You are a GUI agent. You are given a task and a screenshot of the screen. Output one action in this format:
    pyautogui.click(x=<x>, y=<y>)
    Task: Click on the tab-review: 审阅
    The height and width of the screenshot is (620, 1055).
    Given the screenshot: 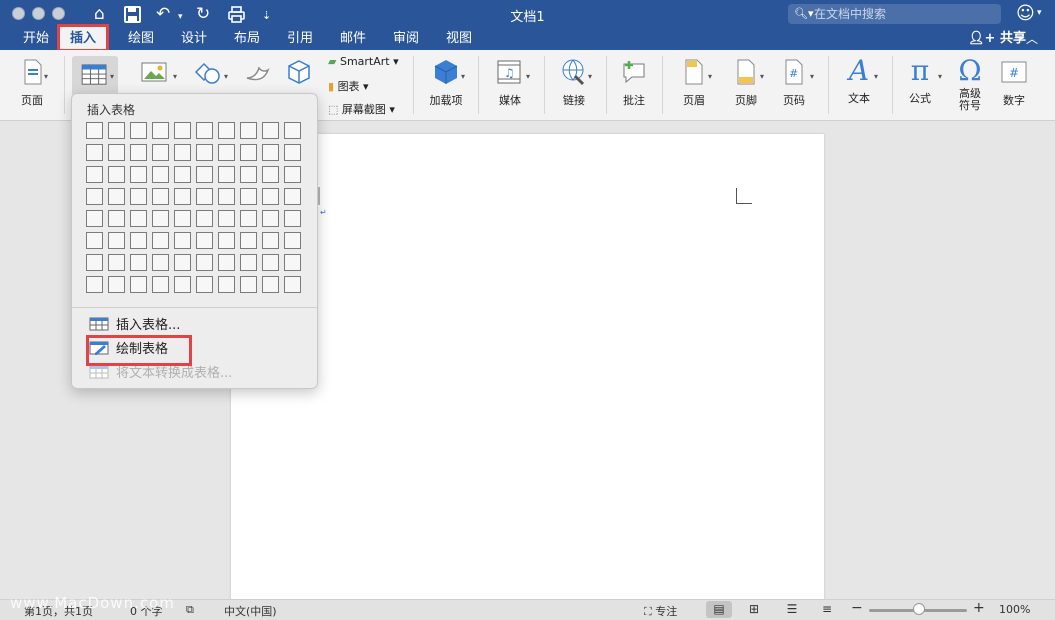 What is the action you would take?
    pyautogui.click(x=406, y=39)
    